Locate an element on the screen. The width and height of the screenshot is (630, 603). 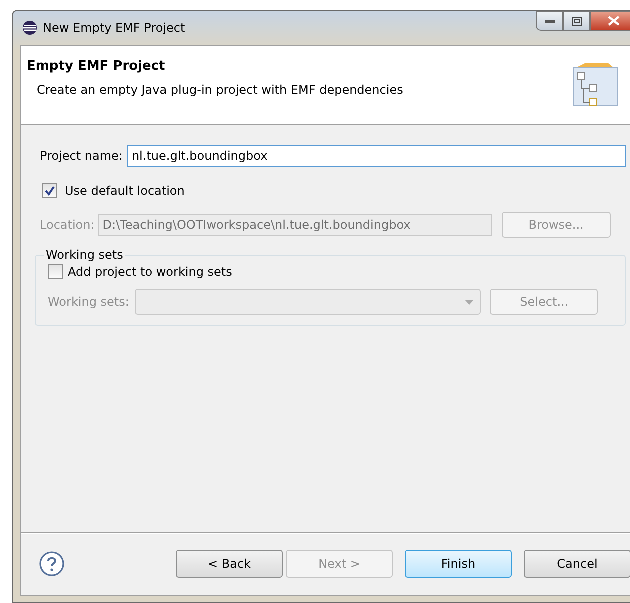
project-name-field: nl.tue.glt.boundingbox is located at coordinates (376, 156).